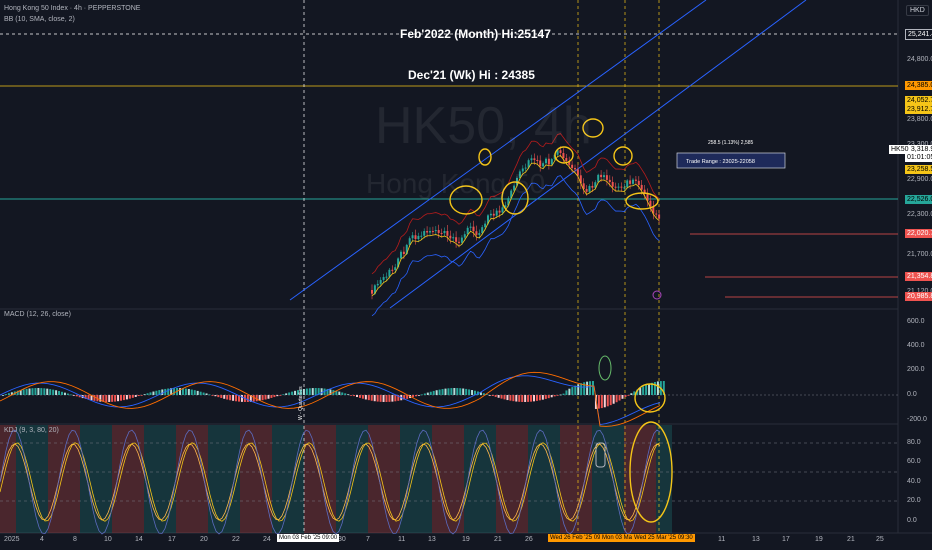 The height and width of the screenshot is (550, 932). What do you see at coordinates (917, 10) in the screenshot?
I see `currency-button: HKD` at bounding box center [917, 10].